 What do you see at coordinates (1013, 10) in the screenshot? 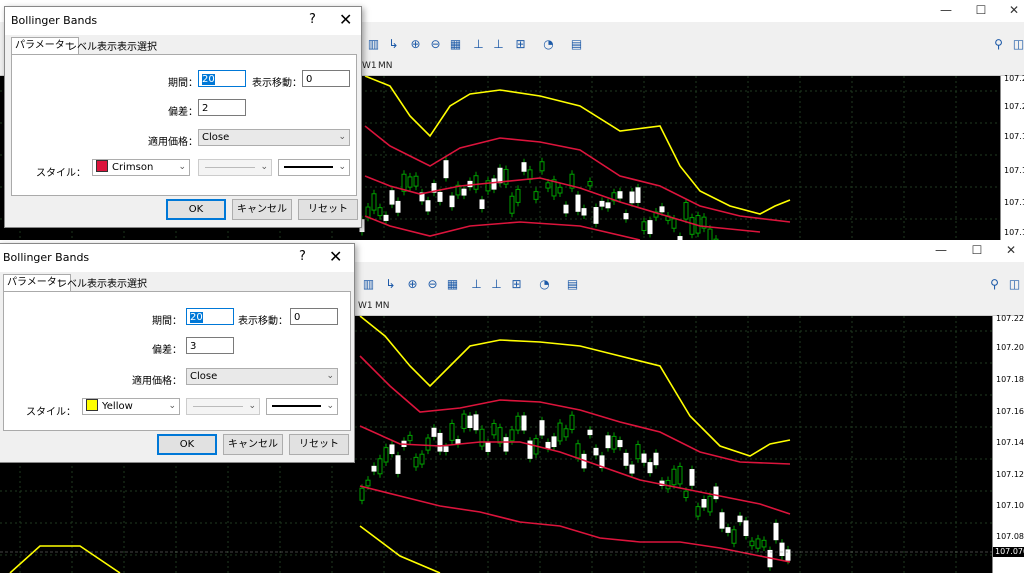
I see `top-close-button: ✕` at bounding box center [1013, 10].